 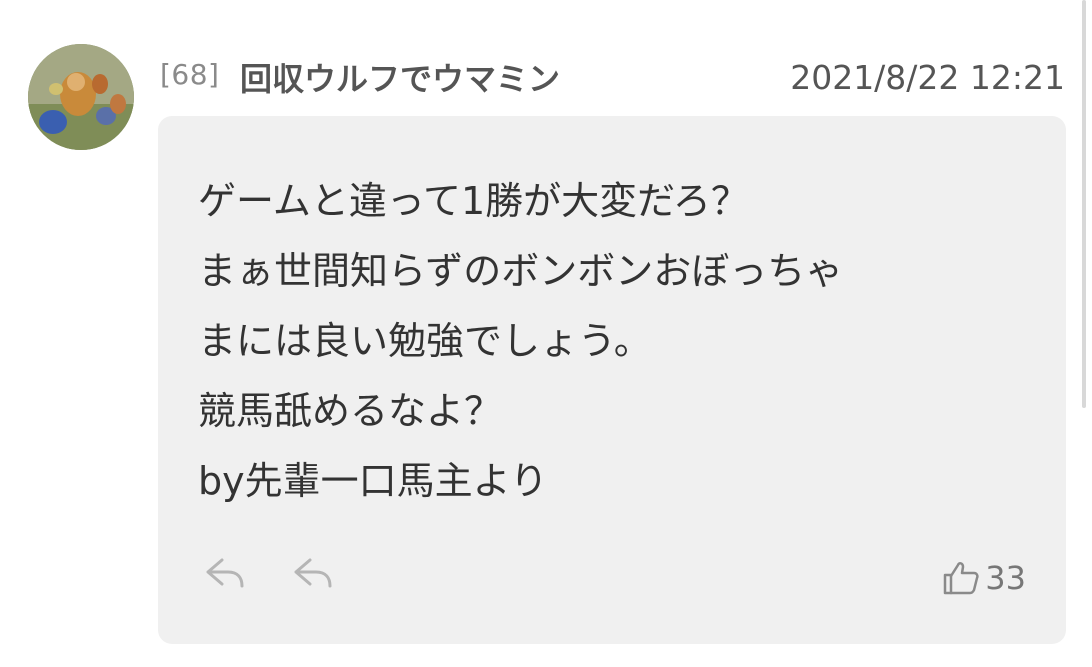 What do you see at coordinates (473, 201) in the screenshot?
I see `comment-line: ゲームと違って1勝が大変だろ？` at bounding box center [473, 201].